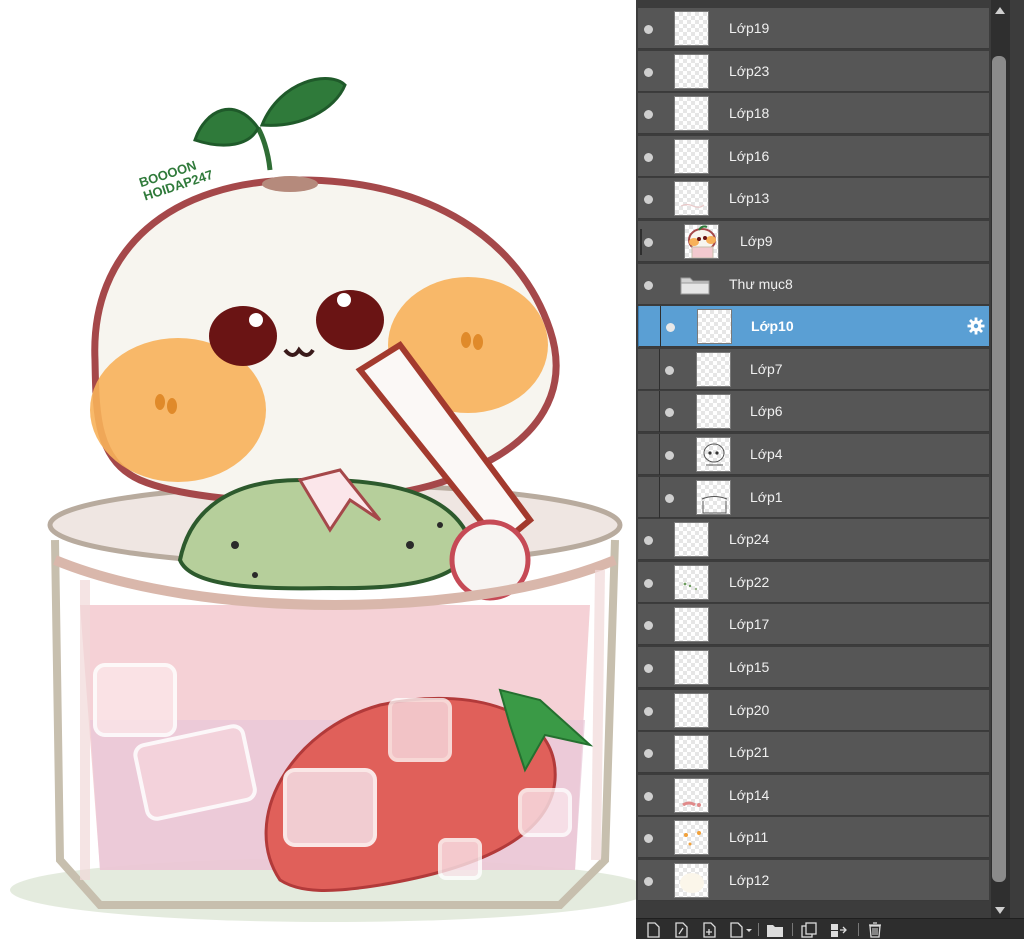 Image resolution: width=1024 pixels, height=939 pixels. I want to click on layer-row: Lớp7, so click(813, 369).